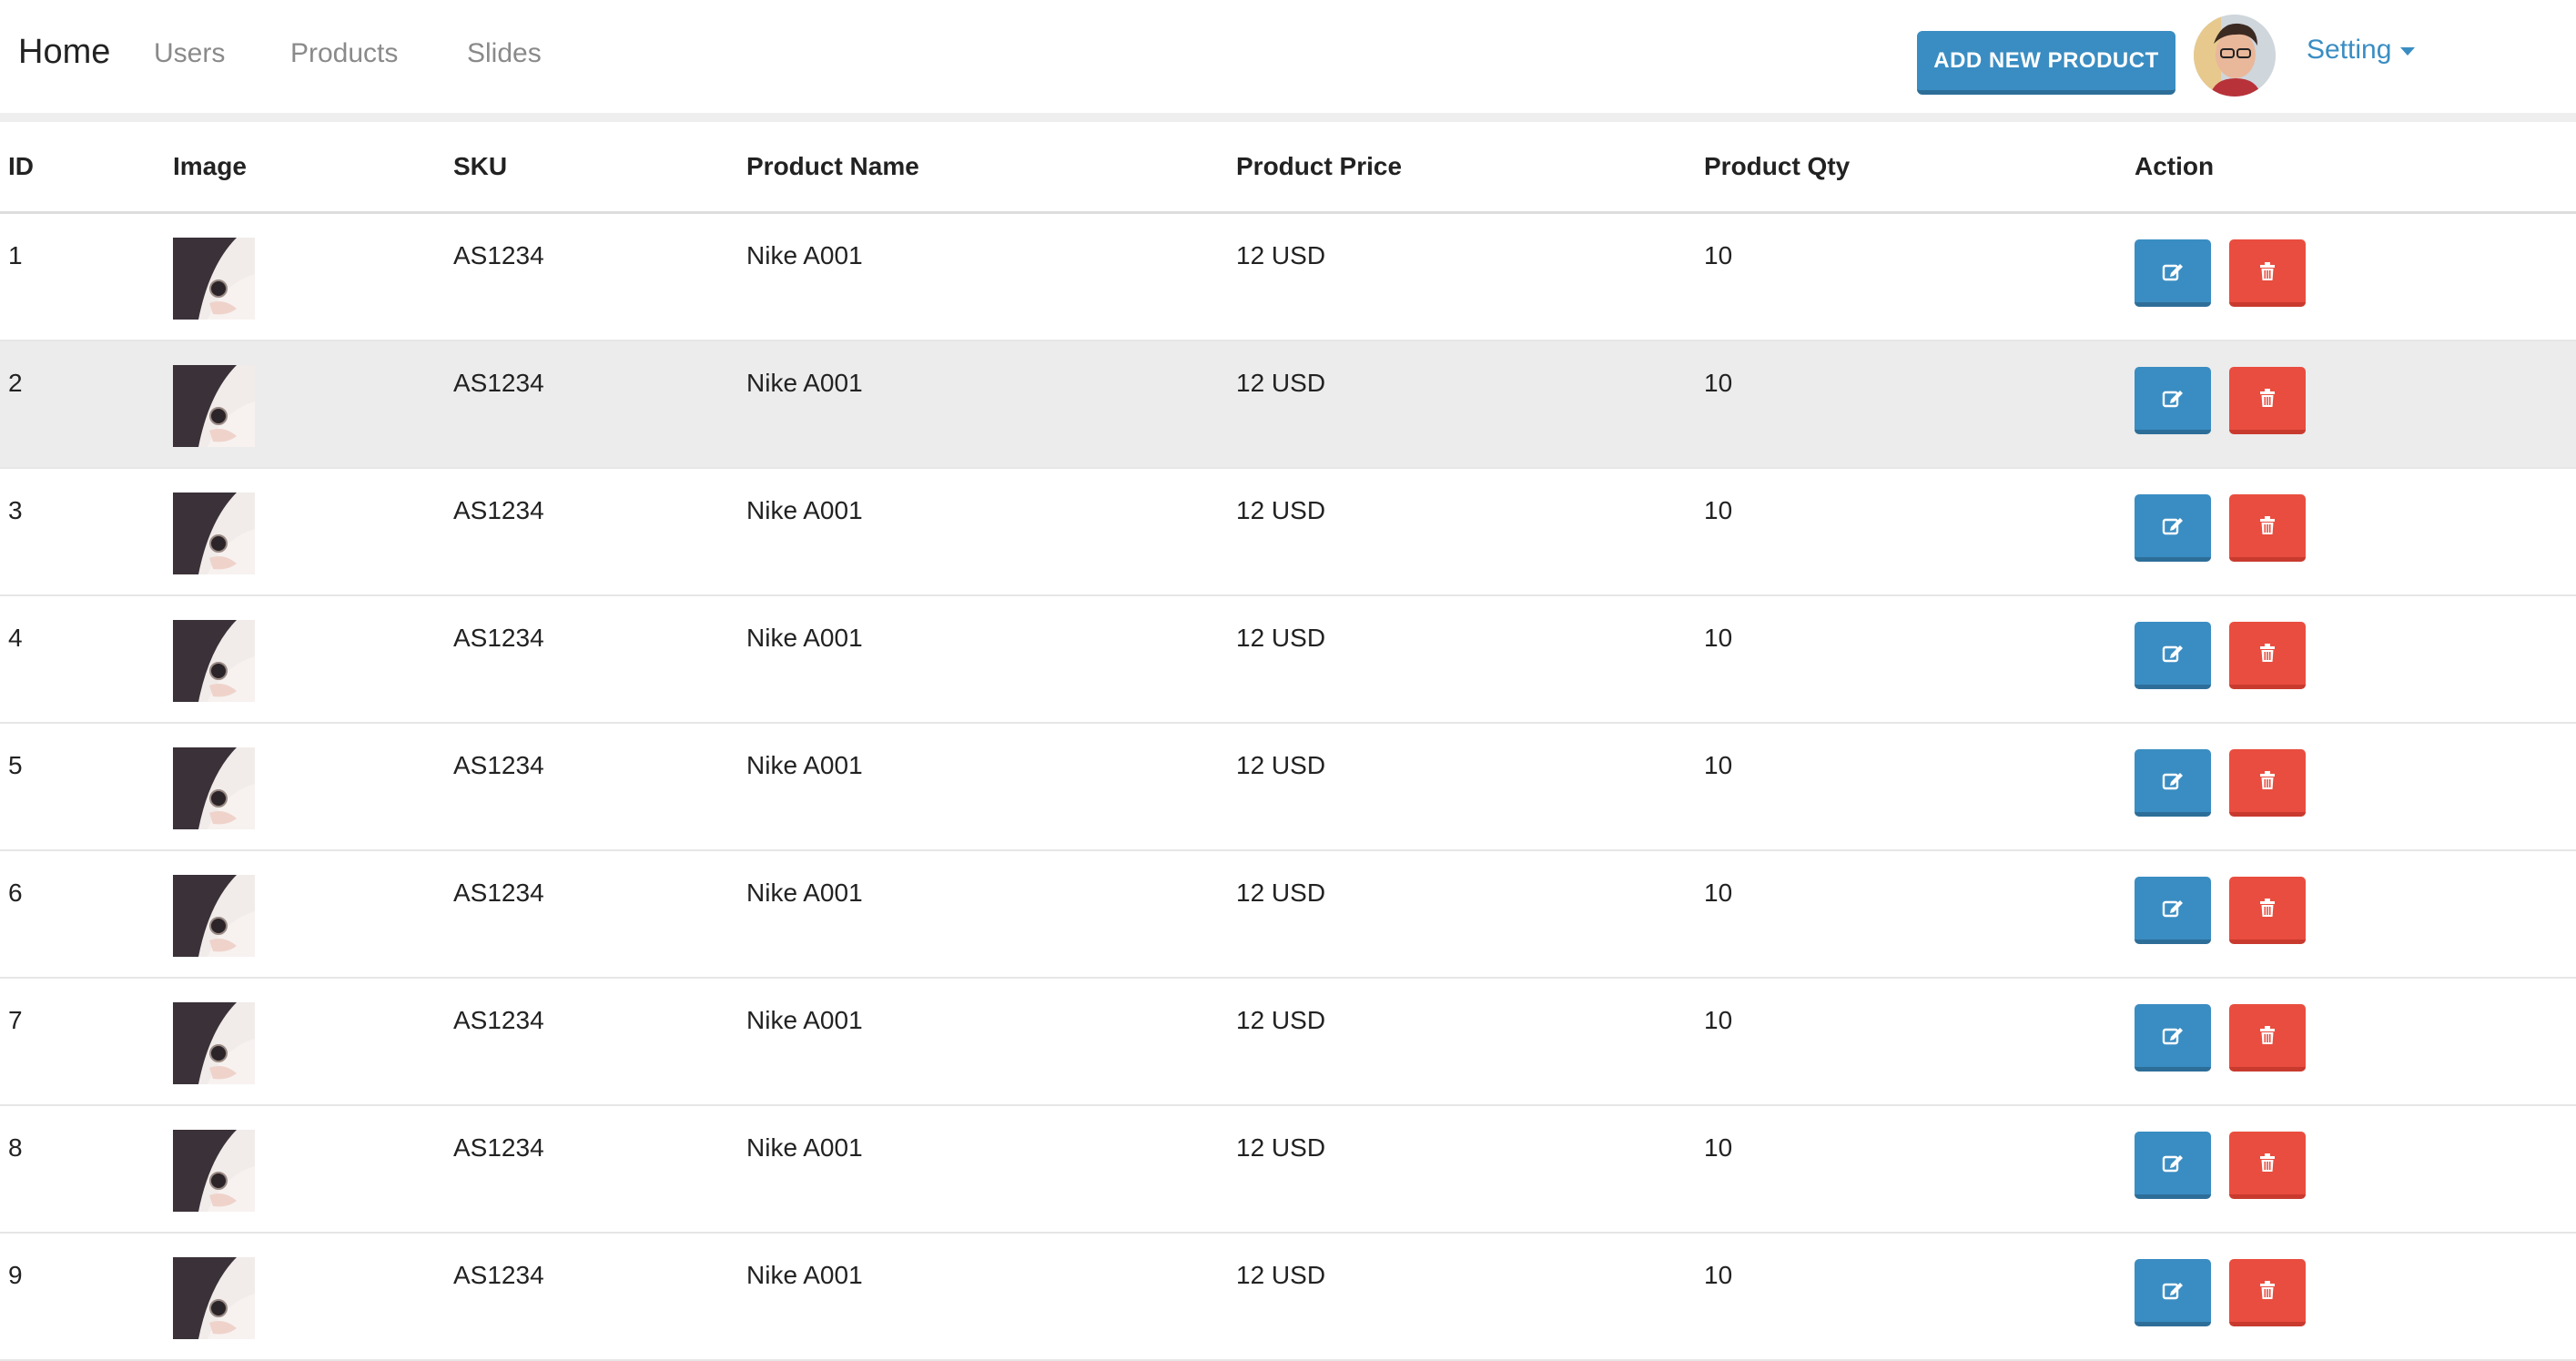  What do you see at coordinates (1288, 914) in the screenshot?
I see `table-row: 6 AS1234 Nike A001 12 USD 10` at bounding box center [1288, 914].